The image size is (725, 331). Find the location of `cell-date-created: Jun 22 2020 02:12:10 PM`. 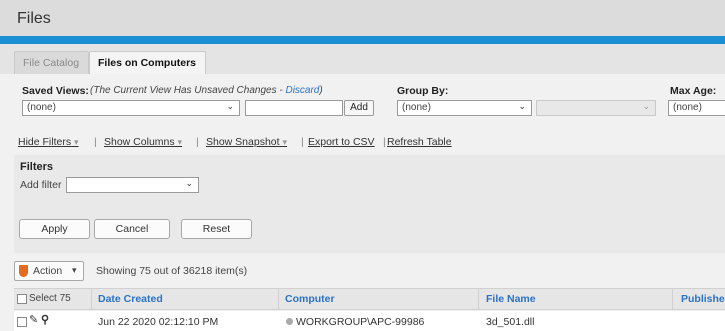

cell-date-created: Jun 22 2020 02:12:10 PM is located at coordinates (158, 322).